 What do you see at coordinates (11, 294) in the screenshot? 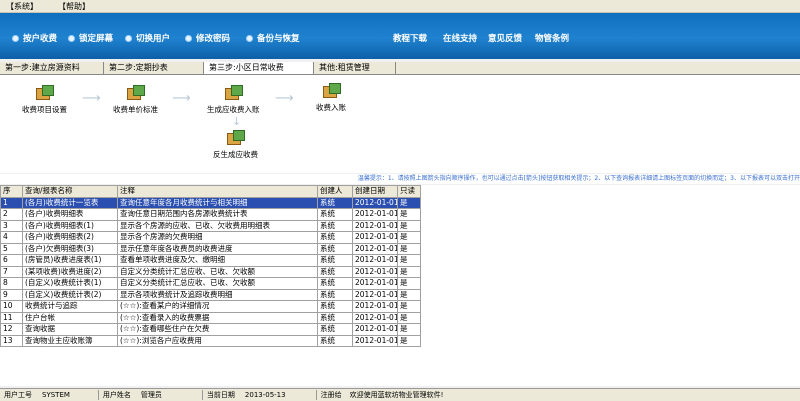
I see `table-cell: 9` at bounding box center [11, 294].